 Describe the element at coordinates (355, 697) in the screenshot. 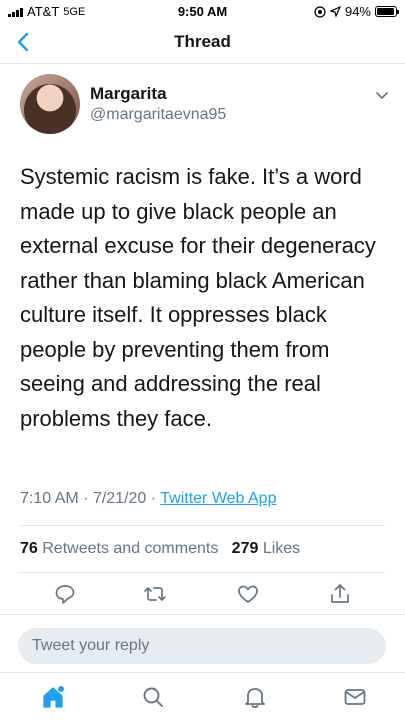

I see `mail-icon` at that location.